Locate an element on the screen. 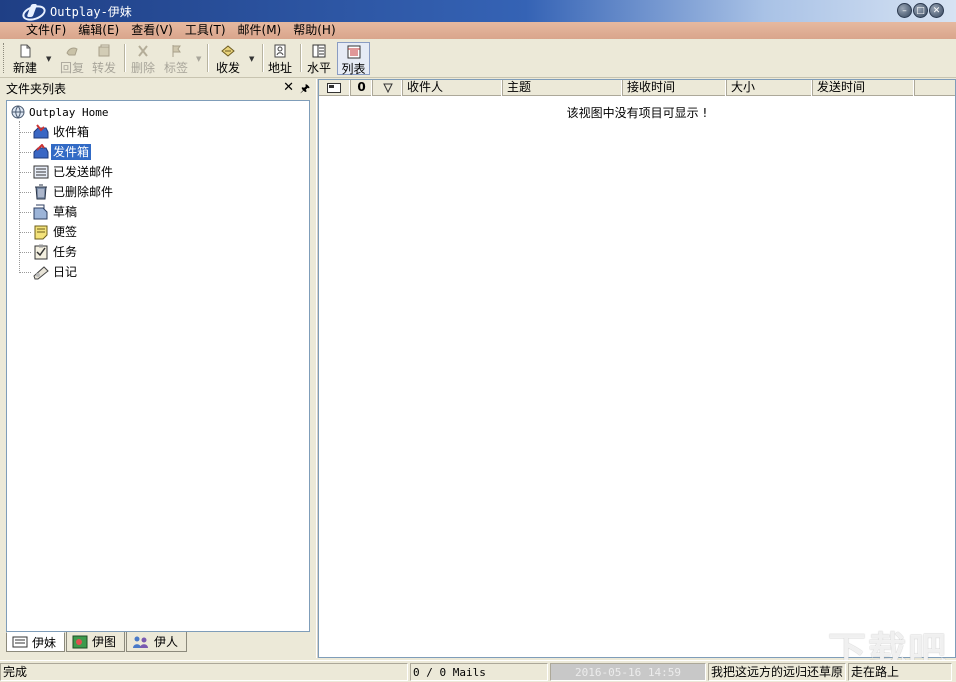  tree-root: Outplay Home is located at coordinates (59, 112).